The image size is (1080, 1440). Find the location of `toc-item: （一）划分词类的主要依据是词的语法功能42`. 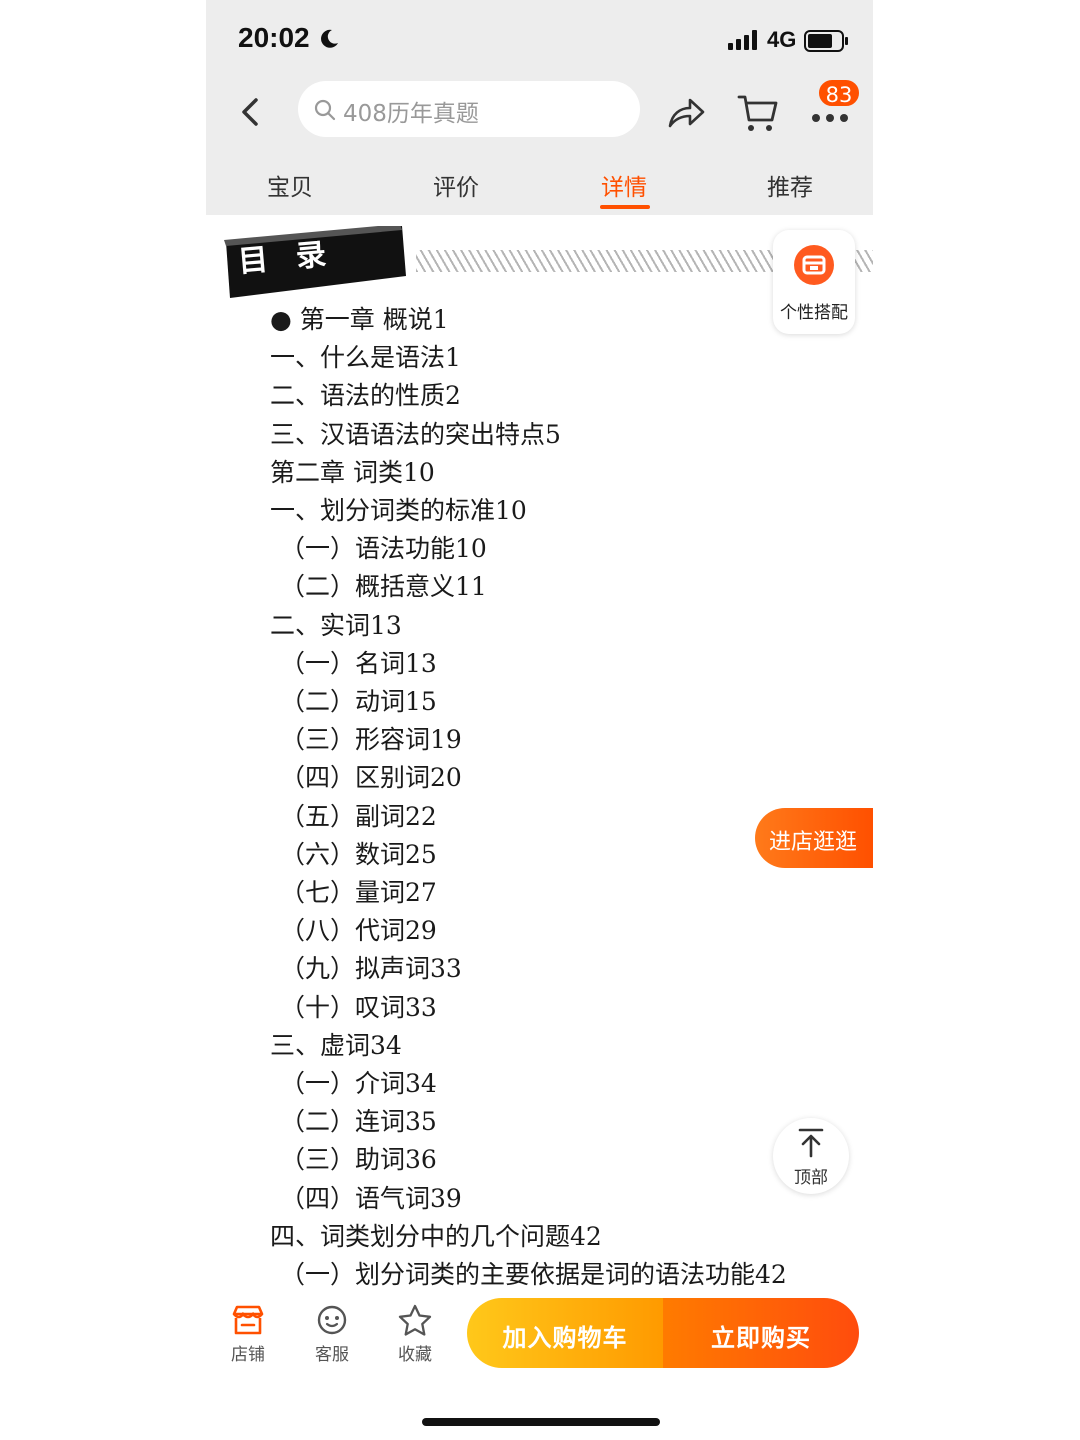

toc-item: （一）划分词类的主要依据是词的语法功能42 is located at coordinates (533, 1274).